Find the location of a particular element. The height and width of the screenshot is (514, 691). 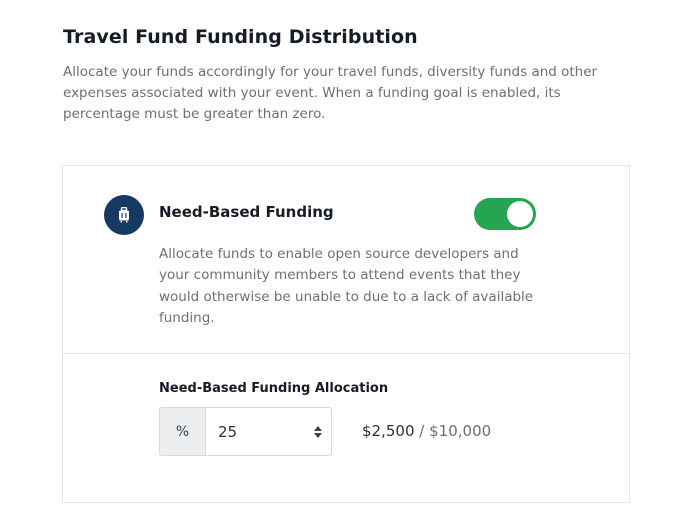

total-amount: $10,000 is located at coordinates (460, 431).